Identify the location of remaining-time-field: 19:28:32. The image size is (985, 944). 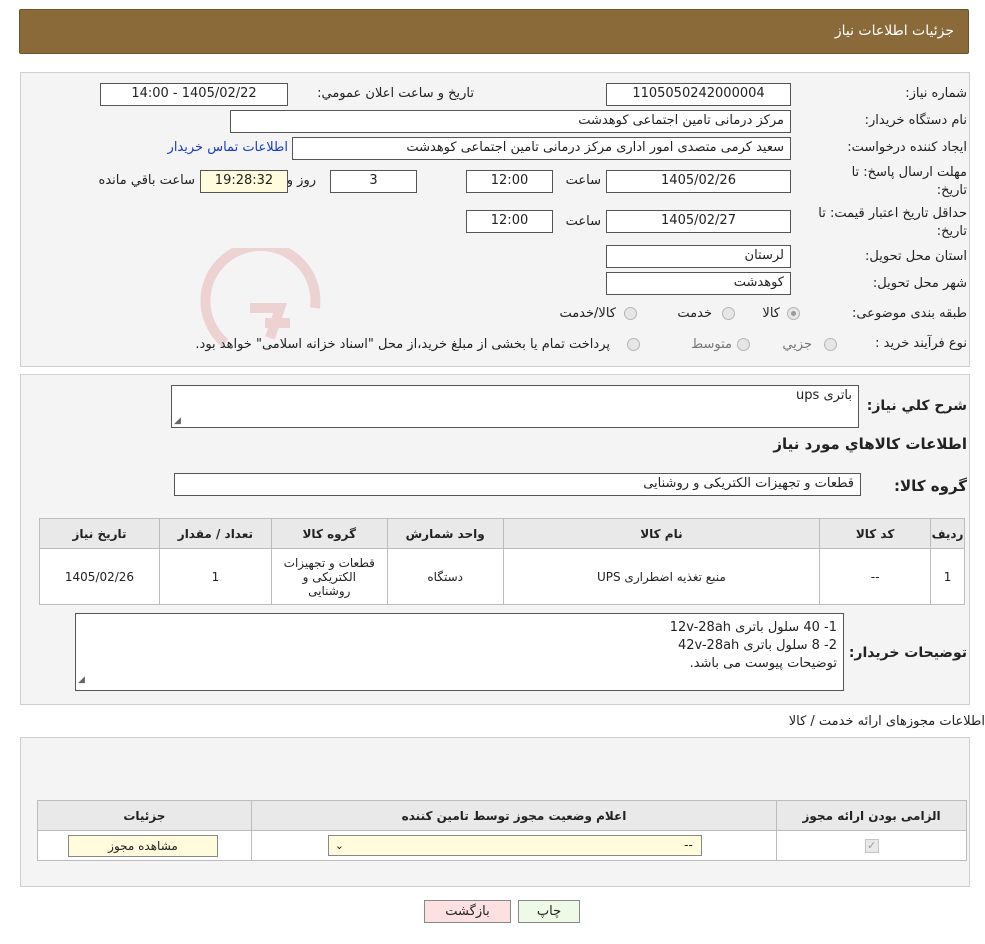
(244, 181).